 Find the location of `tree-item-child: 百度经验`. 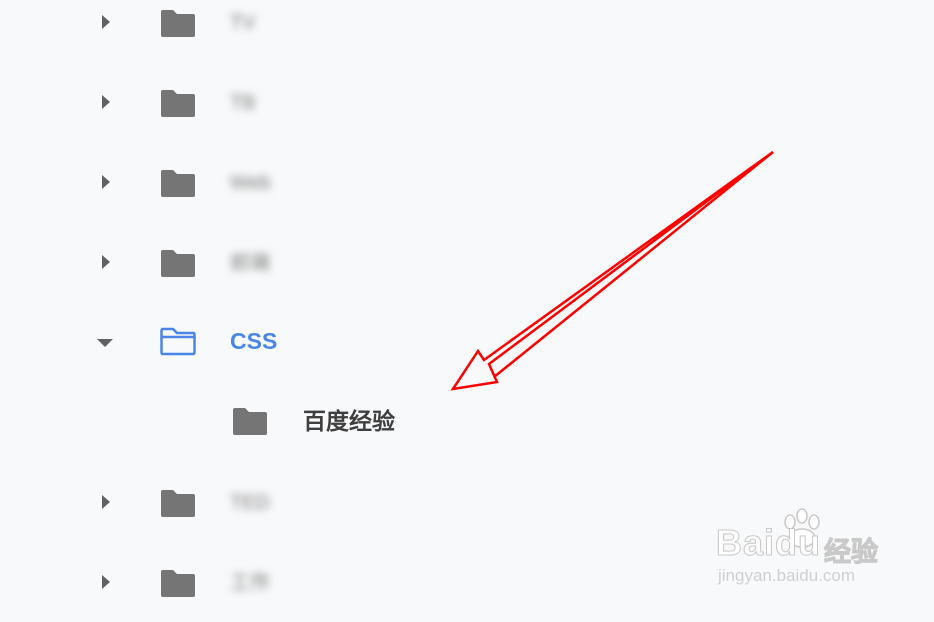

tree-item-child: 百度经验 is located at coordinates (350, 422).